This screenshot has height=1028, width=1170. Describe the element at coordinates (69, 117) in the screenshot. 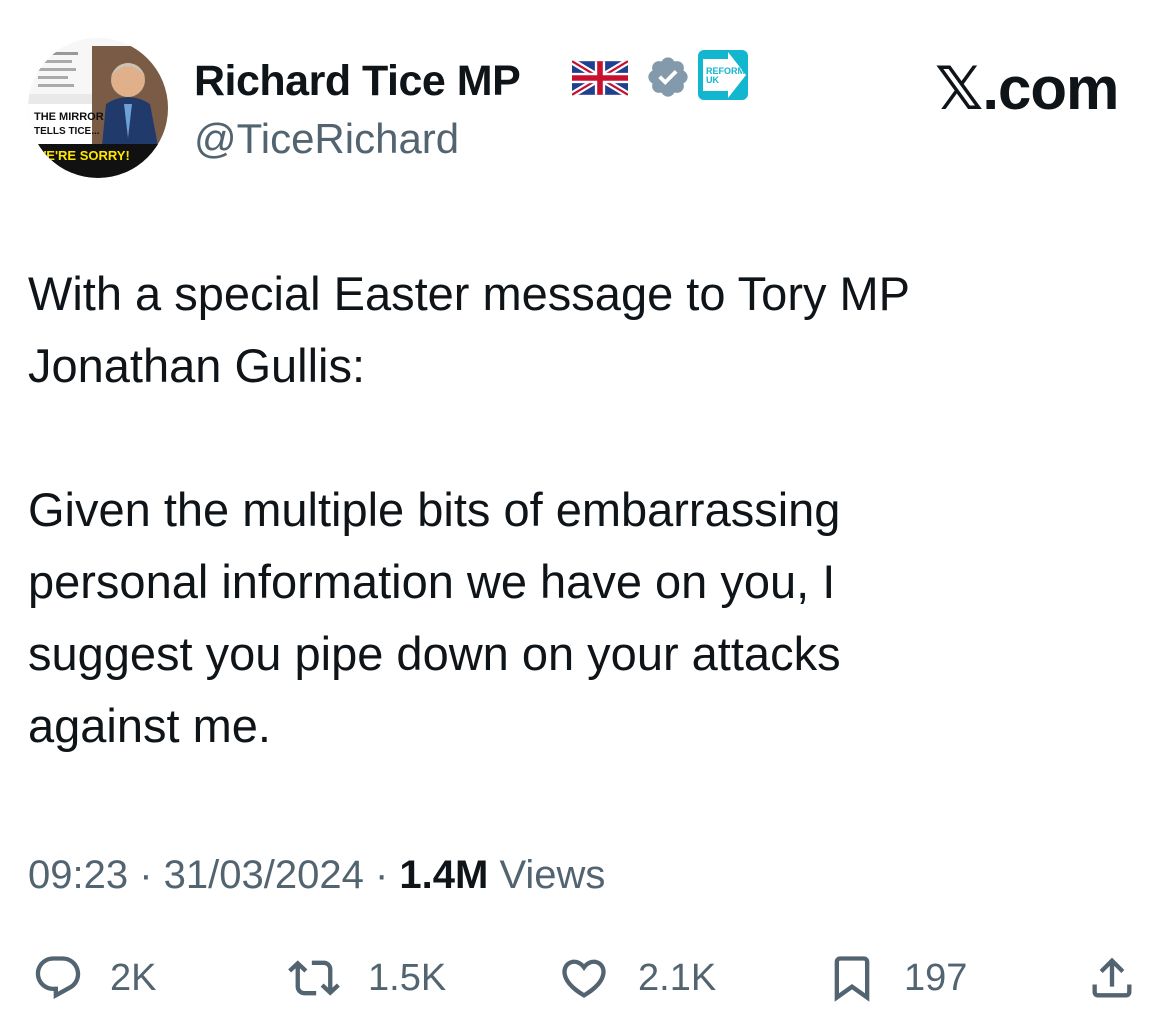

I see `avatar-text-1: THE MIRROR` at that location.